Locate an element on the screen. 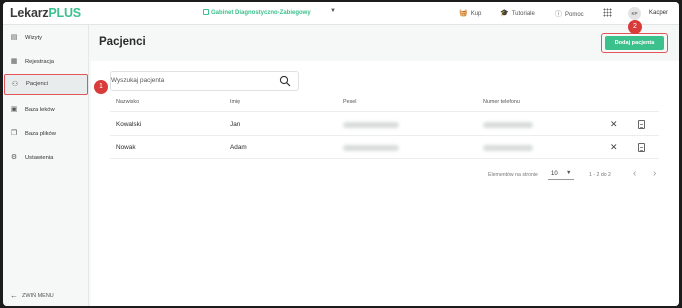 This screenshot has width=682, height=308. add-patient-button: Dodaj pacjenta is located at coordinates (634, 43).